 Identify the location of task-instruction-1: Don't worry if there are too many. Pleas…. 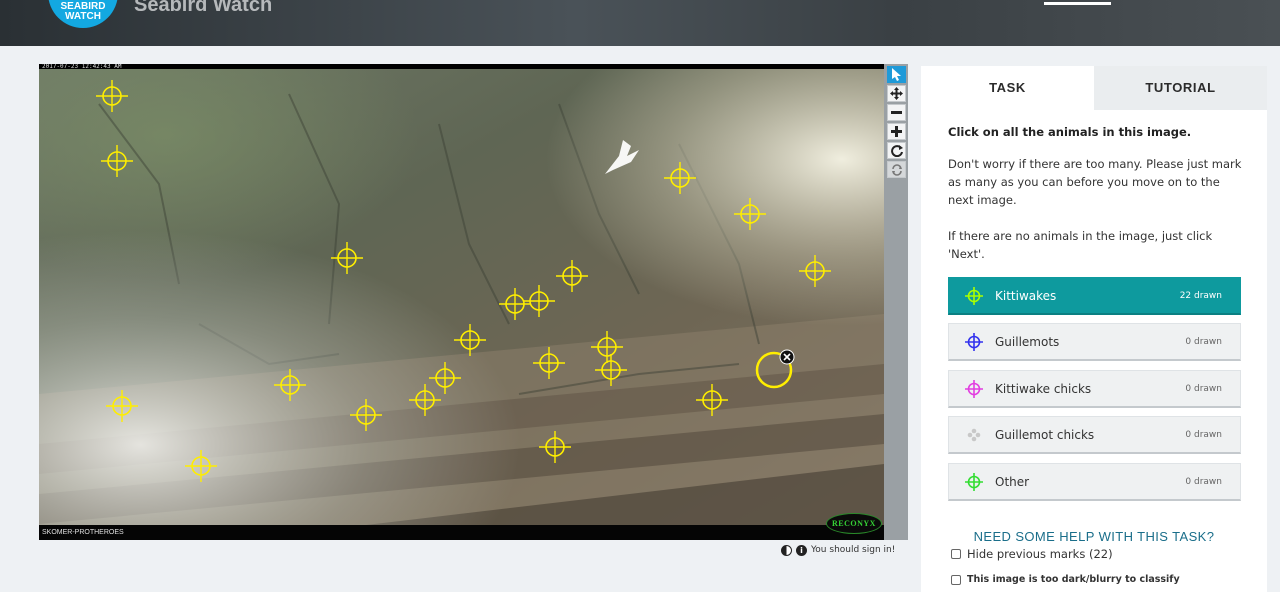
(1095, 182).